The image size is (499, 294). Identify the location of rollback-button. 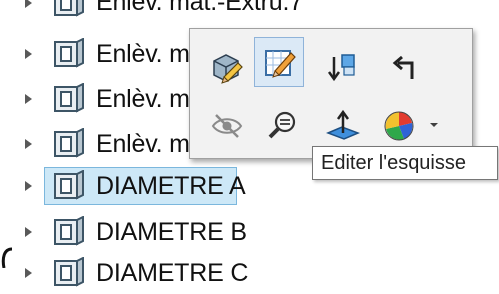
(343, 68).